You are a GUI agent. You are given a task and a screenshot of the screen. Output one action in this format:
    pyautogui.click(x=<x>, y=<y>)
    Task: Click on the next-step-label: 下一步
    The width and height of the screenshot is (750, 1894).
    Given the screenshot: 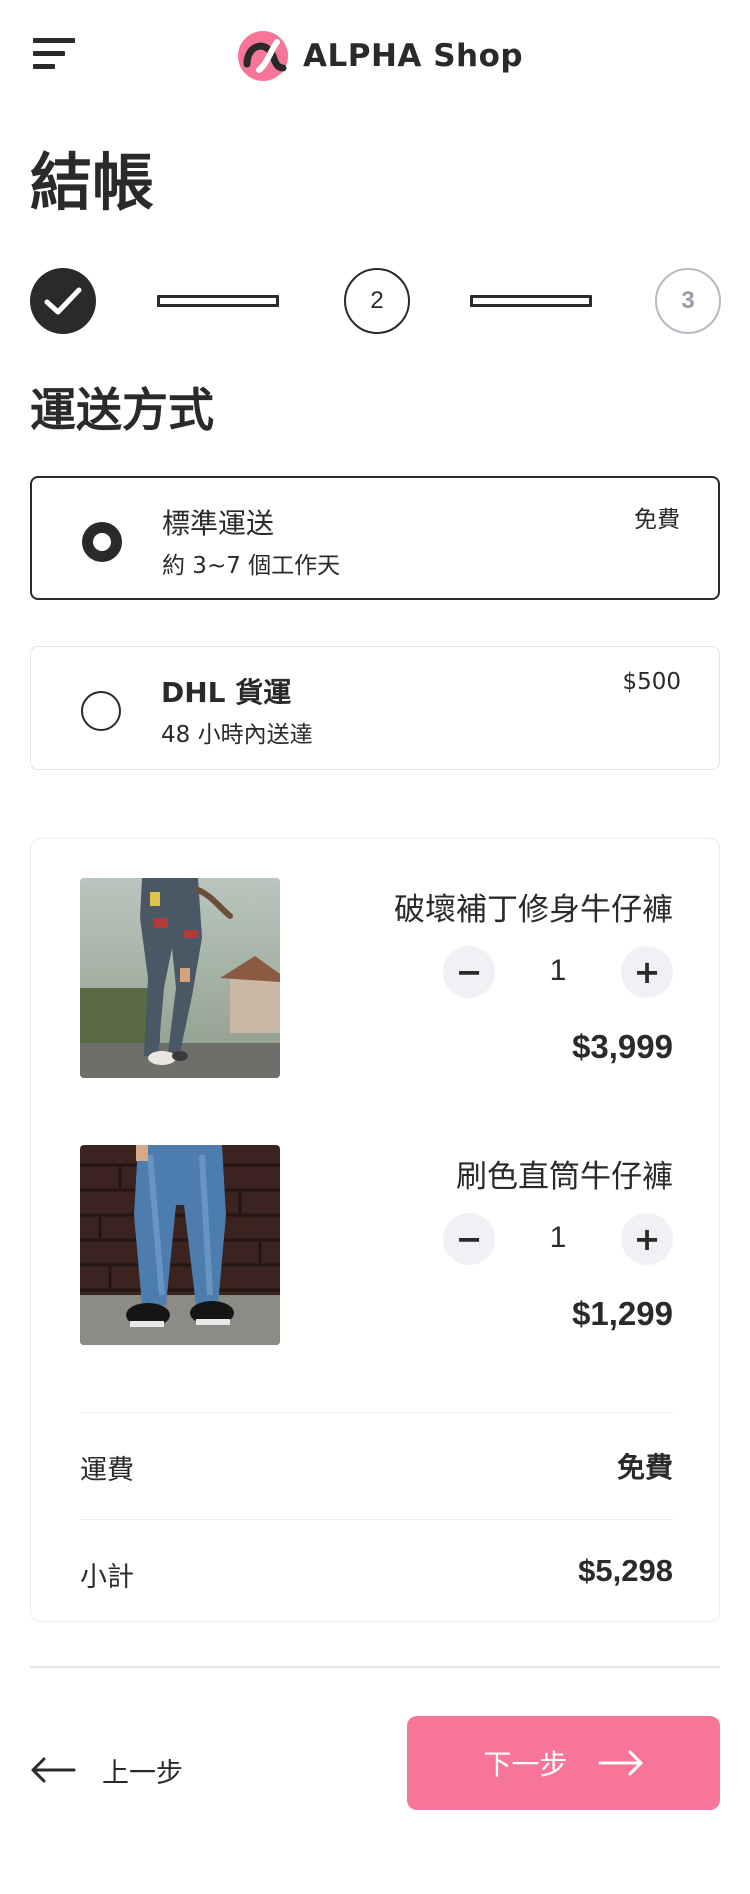 What is the action you would take?
    pyautogui.click(x=525, y=1764)
    